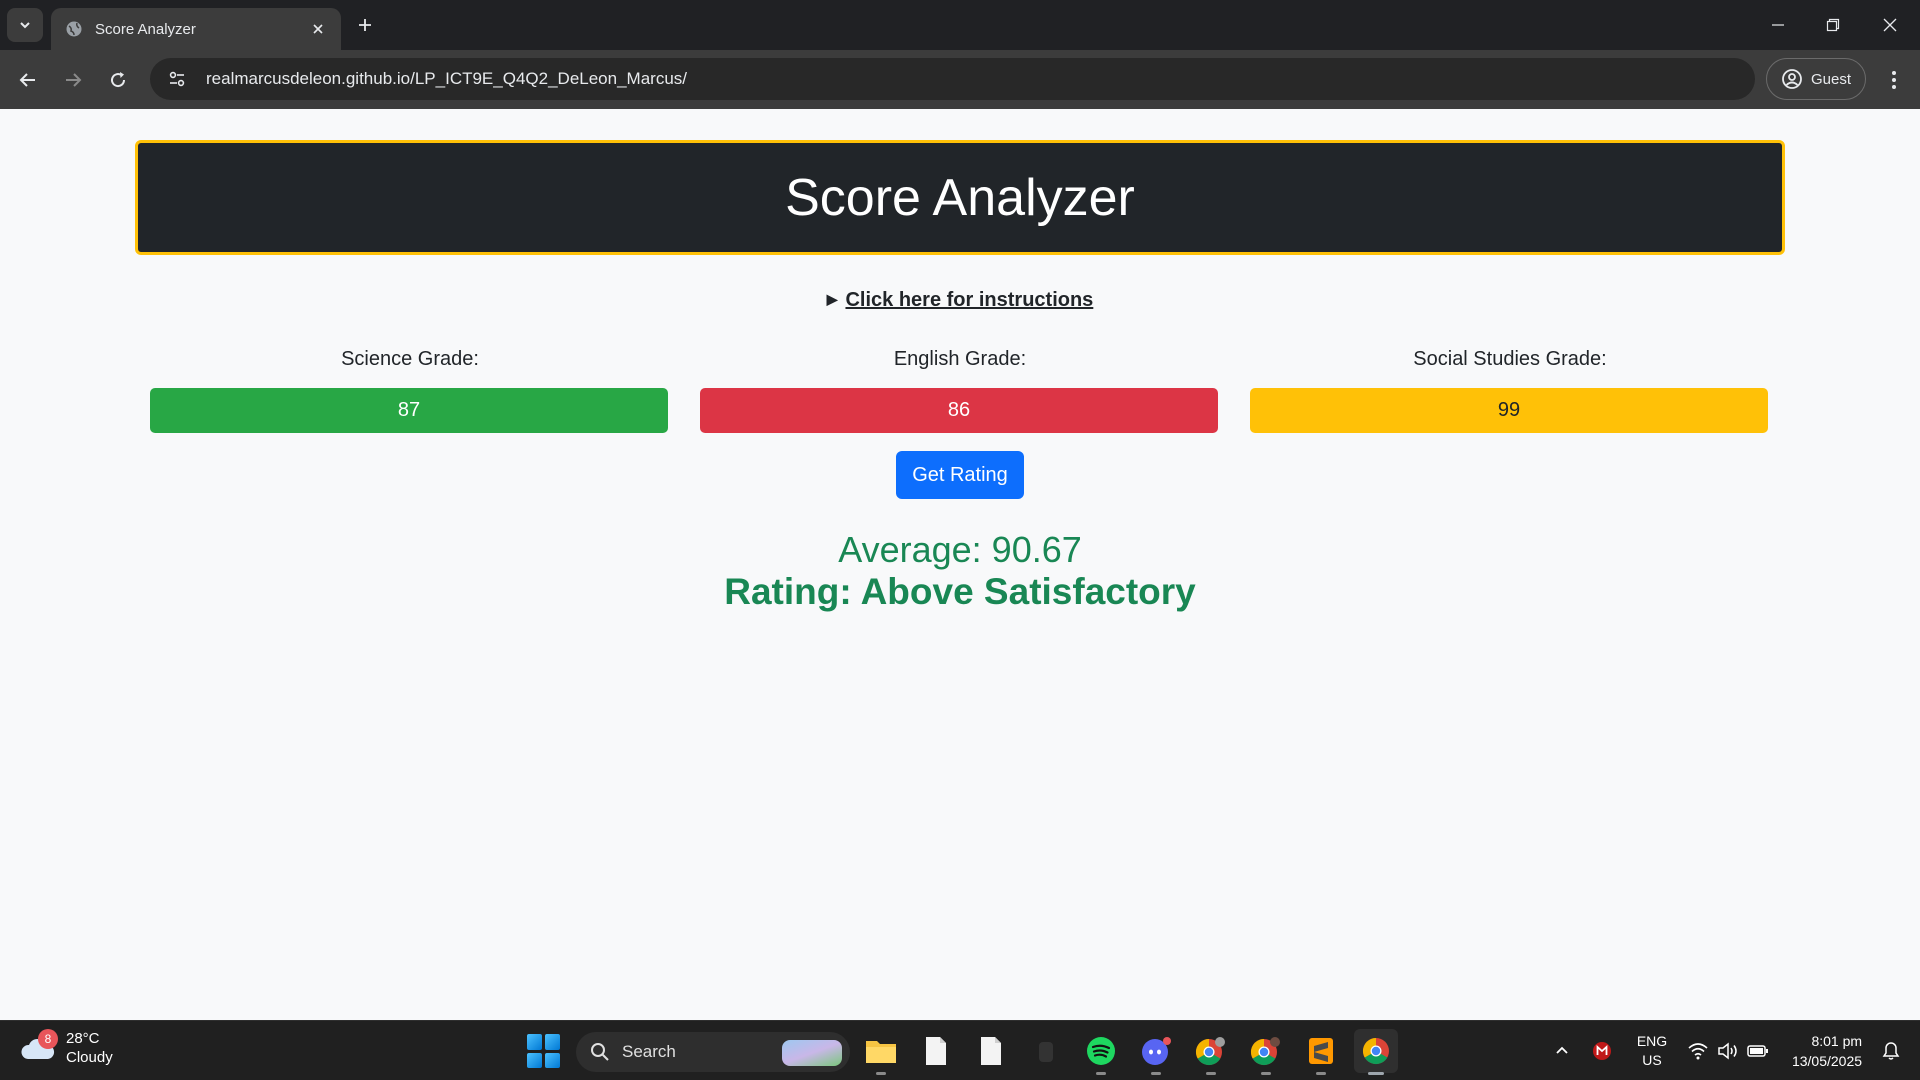 The image size is (1920, 1080). Describe the element at coordinates (89, 1048) in the screenshot. I see `weather-text: 28°C Cloudy` at that location.